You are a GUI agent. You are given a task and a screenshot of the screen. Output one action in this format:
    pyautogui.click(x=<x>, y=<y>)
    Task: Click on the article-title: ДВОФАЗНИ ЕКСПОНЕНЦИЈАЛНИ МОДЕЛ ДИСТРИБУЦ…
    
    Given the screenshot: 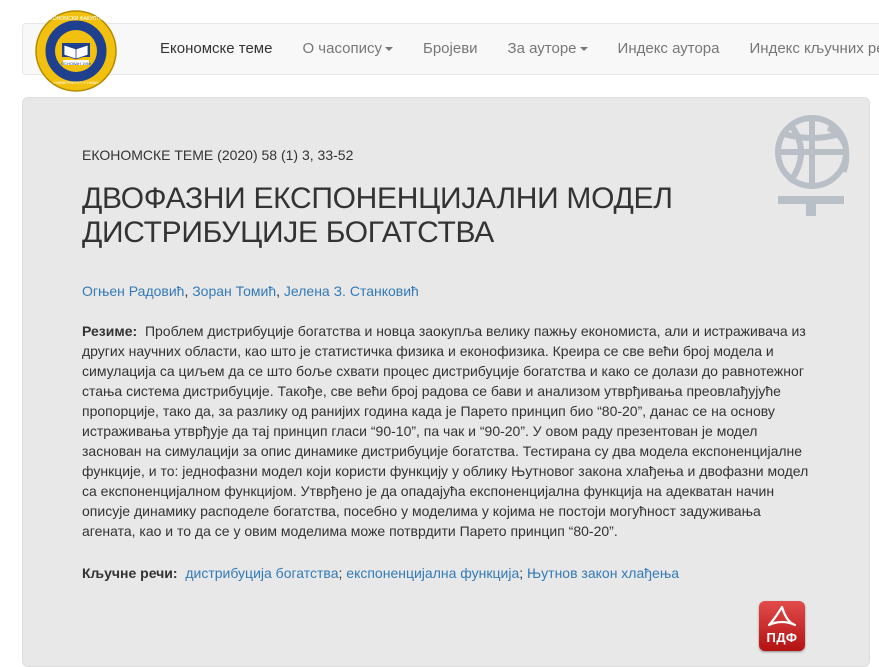 What is the action you would take?
    pyautogui.click(x=402, y=216)
    